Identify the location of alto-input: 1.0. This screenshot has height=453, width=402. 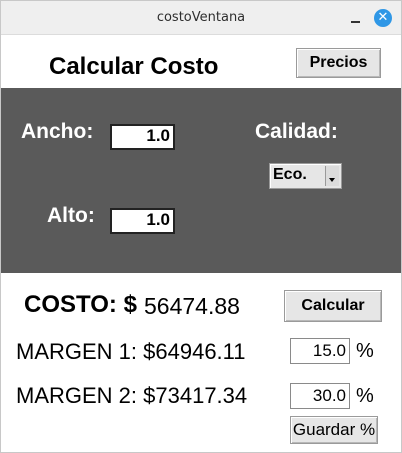
(142, 221).